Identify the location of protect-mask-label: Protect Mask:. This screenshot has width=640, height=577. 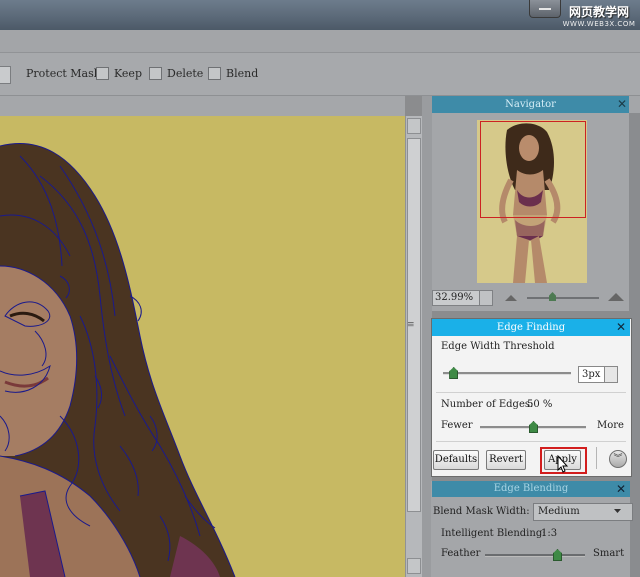
(65, 73).